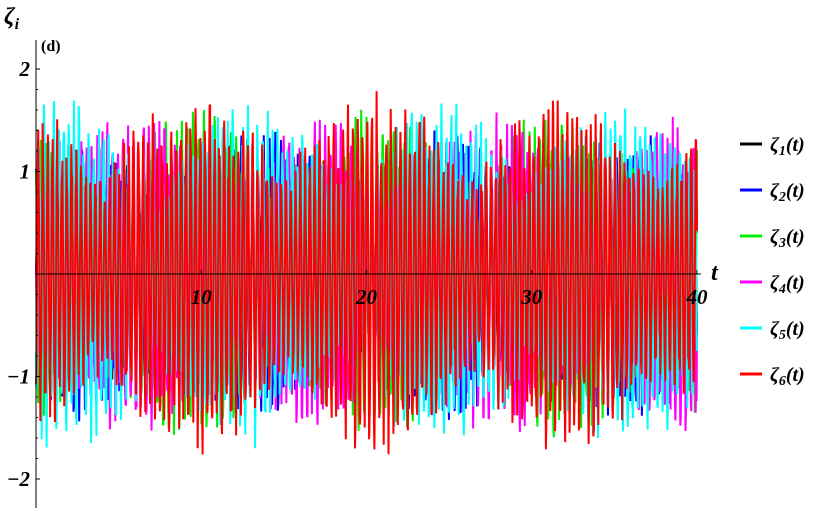 The image size is (830, 511). What do you see at coordinates (715, 273) in the screenshot?
I see `x-axis-label: t` at bounding box center [715, 273].